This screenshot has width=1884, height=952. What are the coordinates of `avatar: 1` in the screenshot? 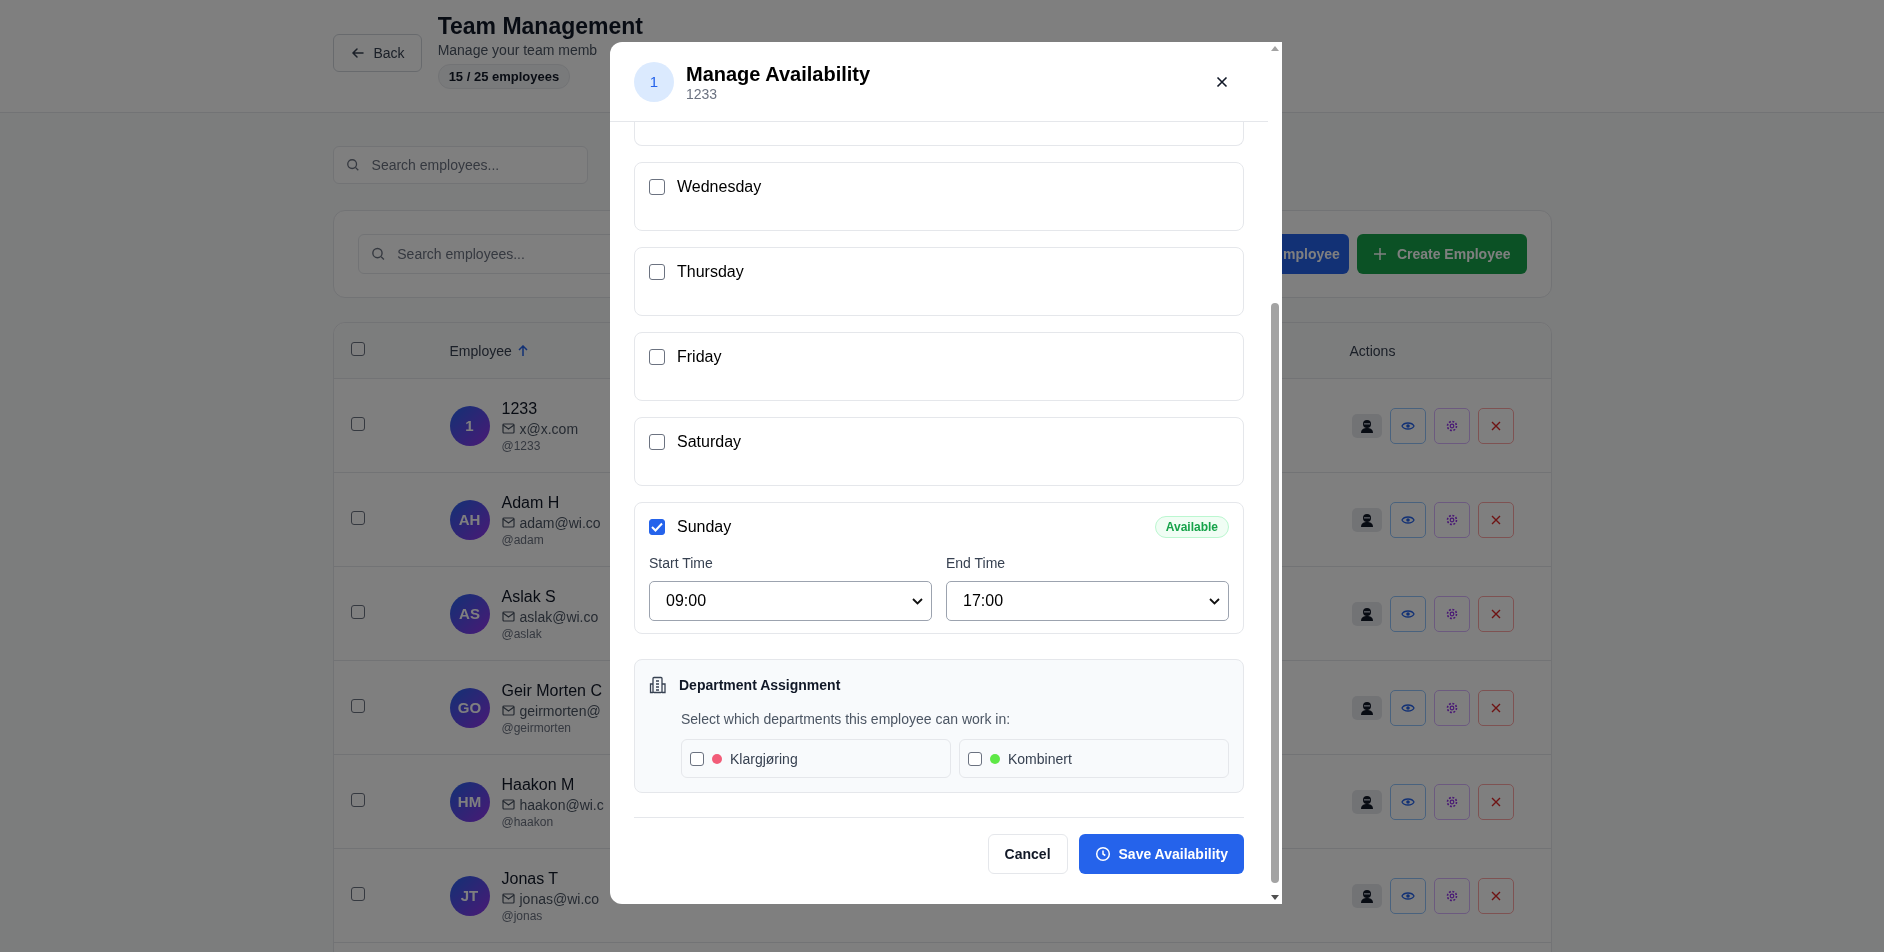 It's located at (654, 81).